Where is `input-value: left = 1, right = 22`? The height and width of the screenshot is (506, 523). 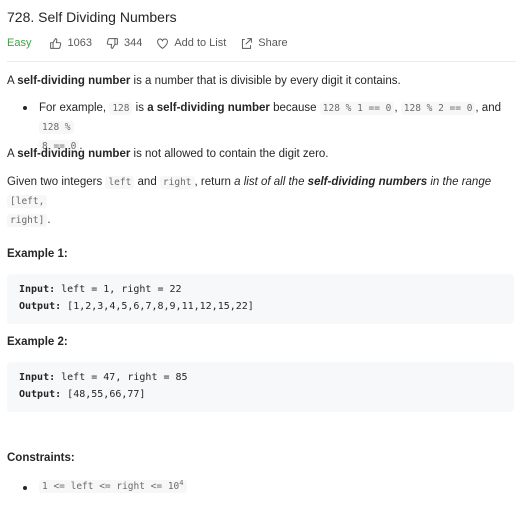 input-value: left = 1, right = 22 is located at coordinates (118, 289).